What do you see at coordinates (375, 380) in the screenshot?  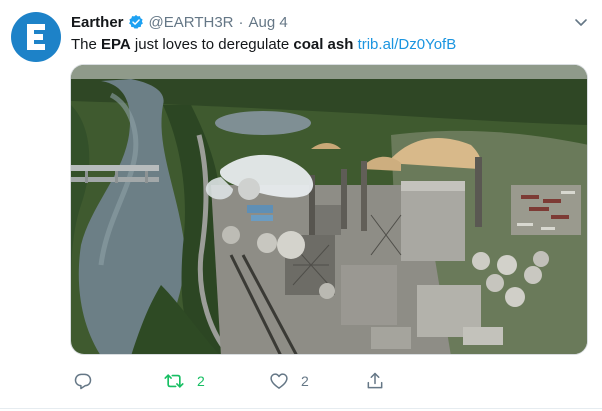 I see `share-icon` at bounding box center [375, 380].